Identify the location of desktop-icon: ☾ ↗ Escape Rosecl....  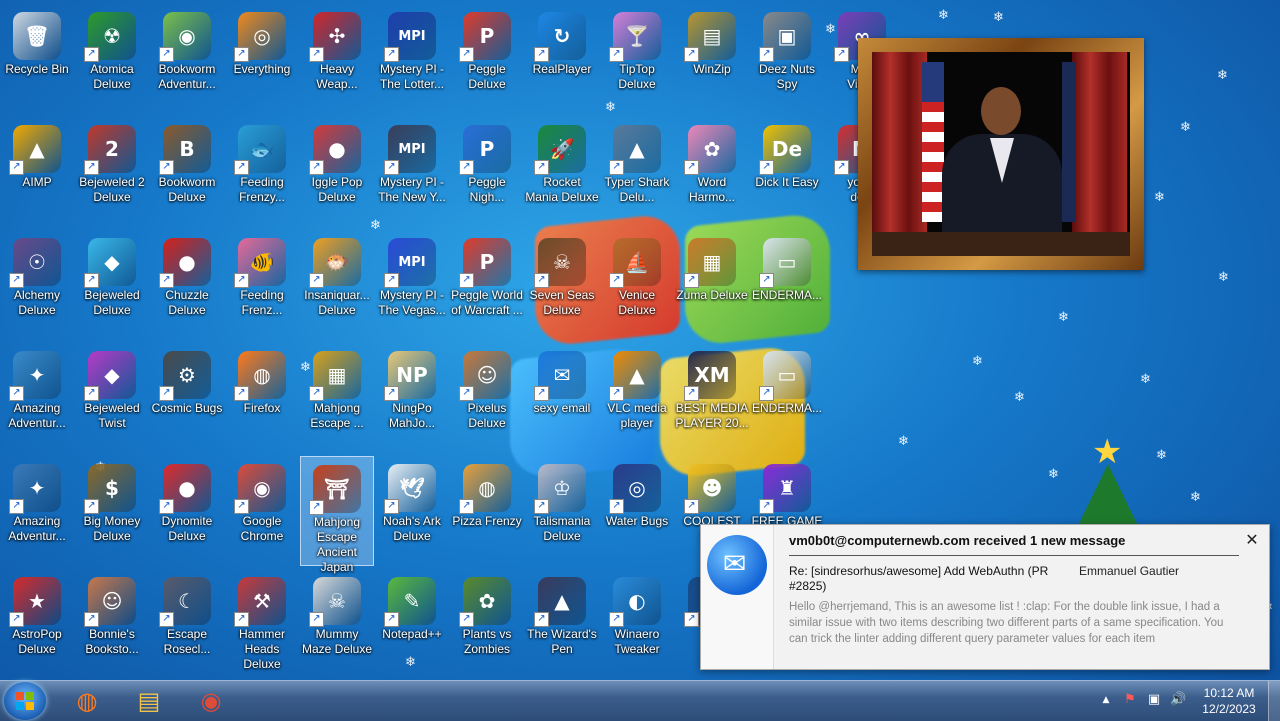
(187, 624).